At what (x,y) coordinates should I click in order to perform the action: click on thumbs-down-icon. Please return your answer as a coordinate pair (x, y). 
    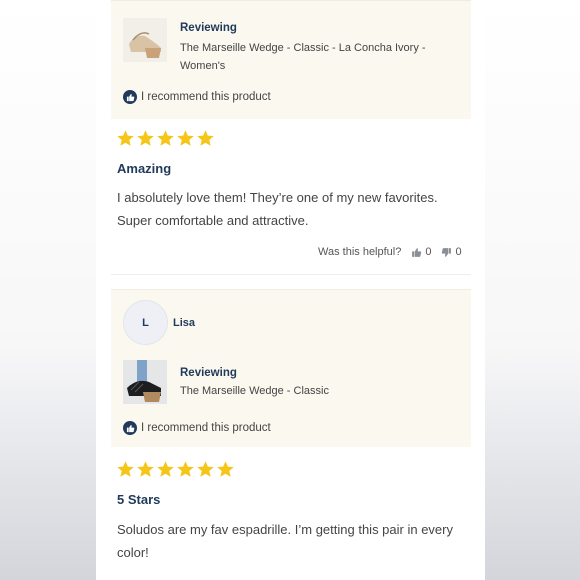
    Looking at the image, I should click on (447, 252).